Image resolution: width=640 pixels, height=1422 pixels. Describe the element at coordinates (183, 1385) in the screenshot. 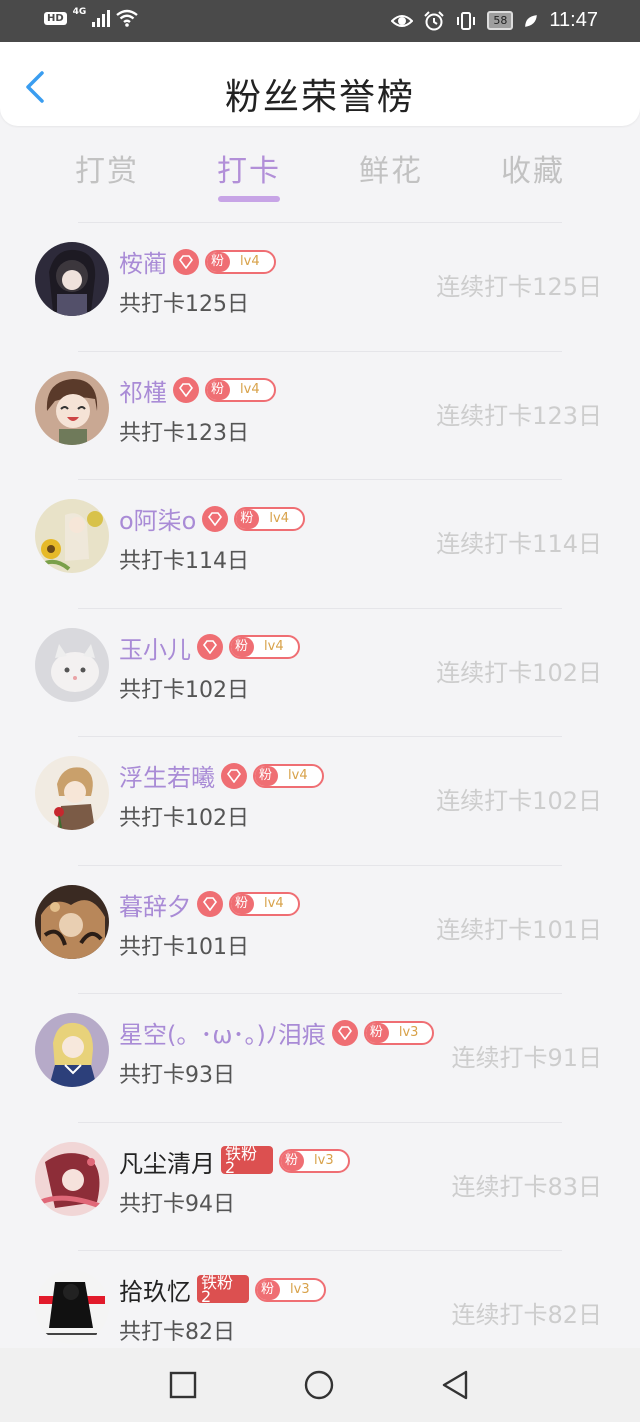

I see `recent-apps-icon` at that location.